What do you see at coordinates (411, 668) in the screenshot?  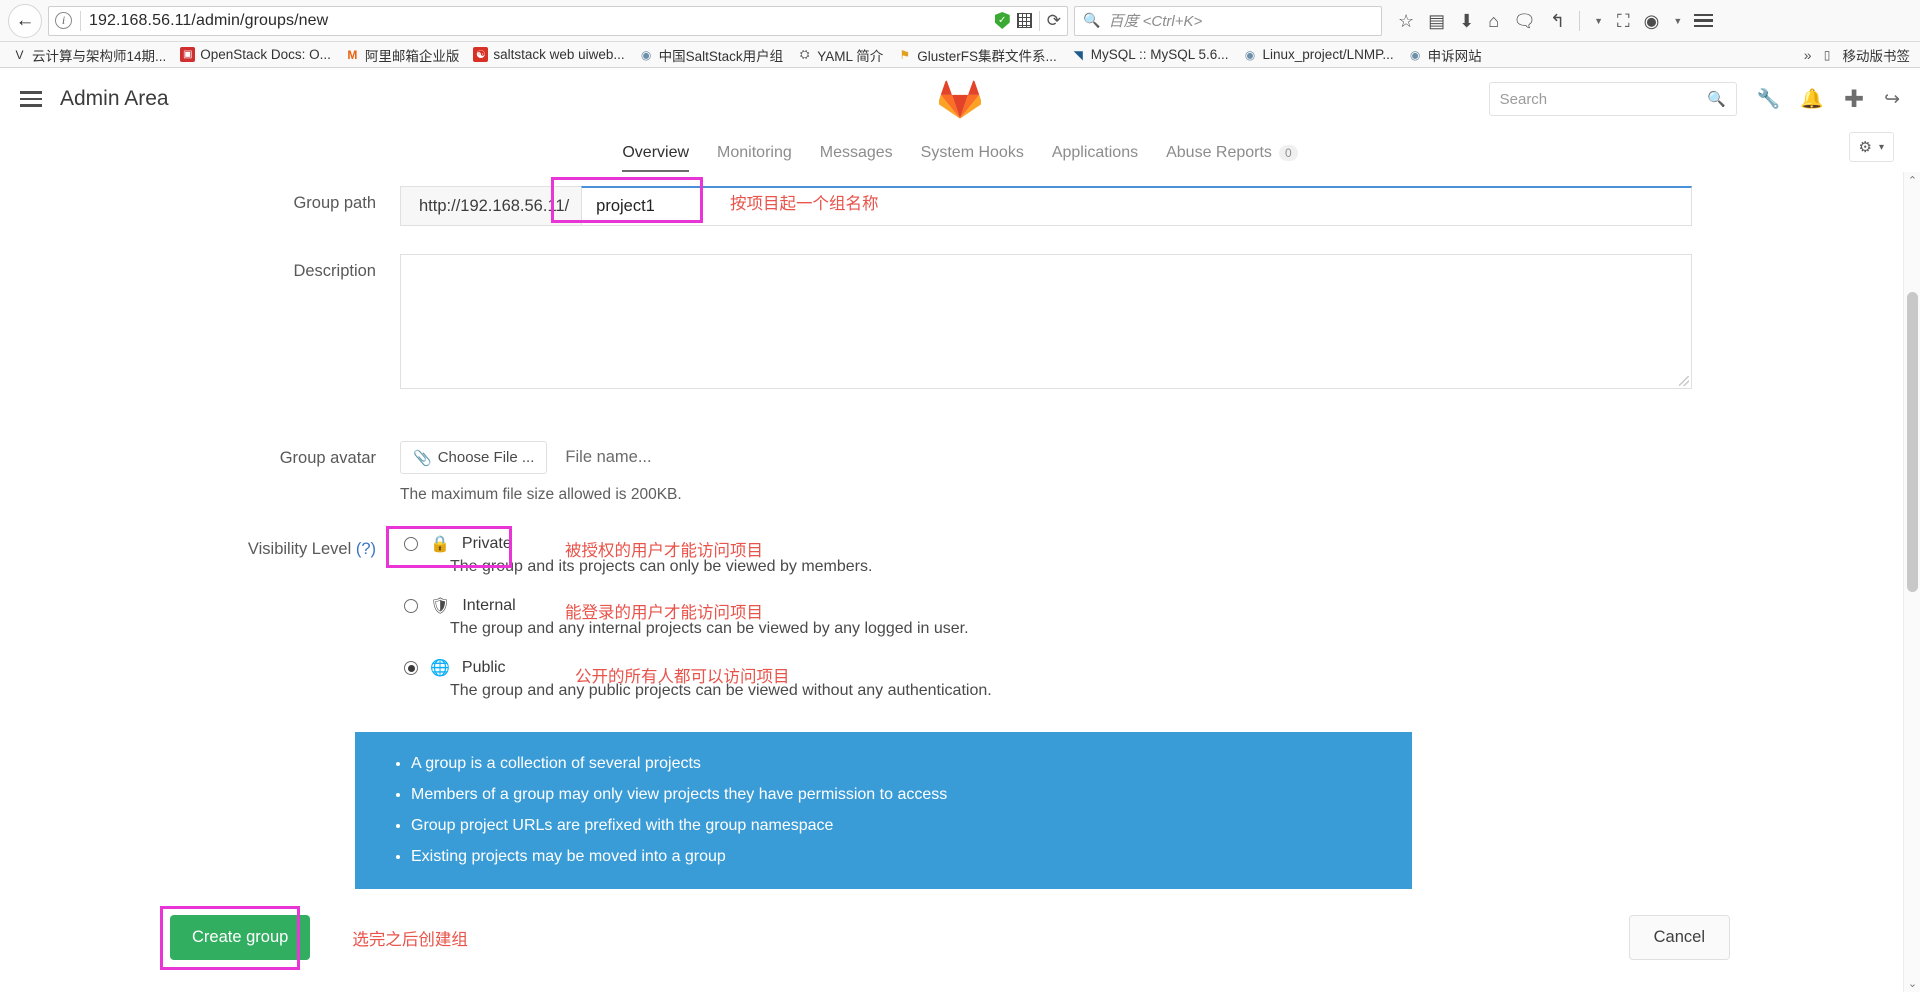 I see `radio-public` at bounding box center [411, 668].